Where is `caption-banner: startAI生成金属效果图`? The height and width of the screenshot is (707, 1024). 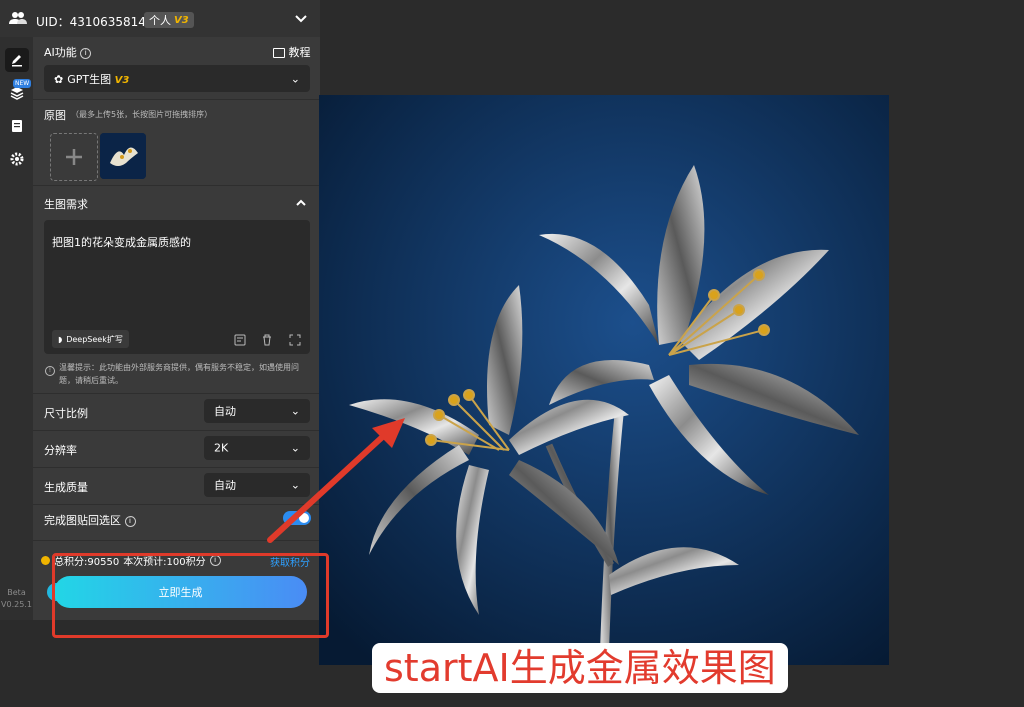
caption-banner: startAI生成金属效果图 is located at coordinates (580, 668).